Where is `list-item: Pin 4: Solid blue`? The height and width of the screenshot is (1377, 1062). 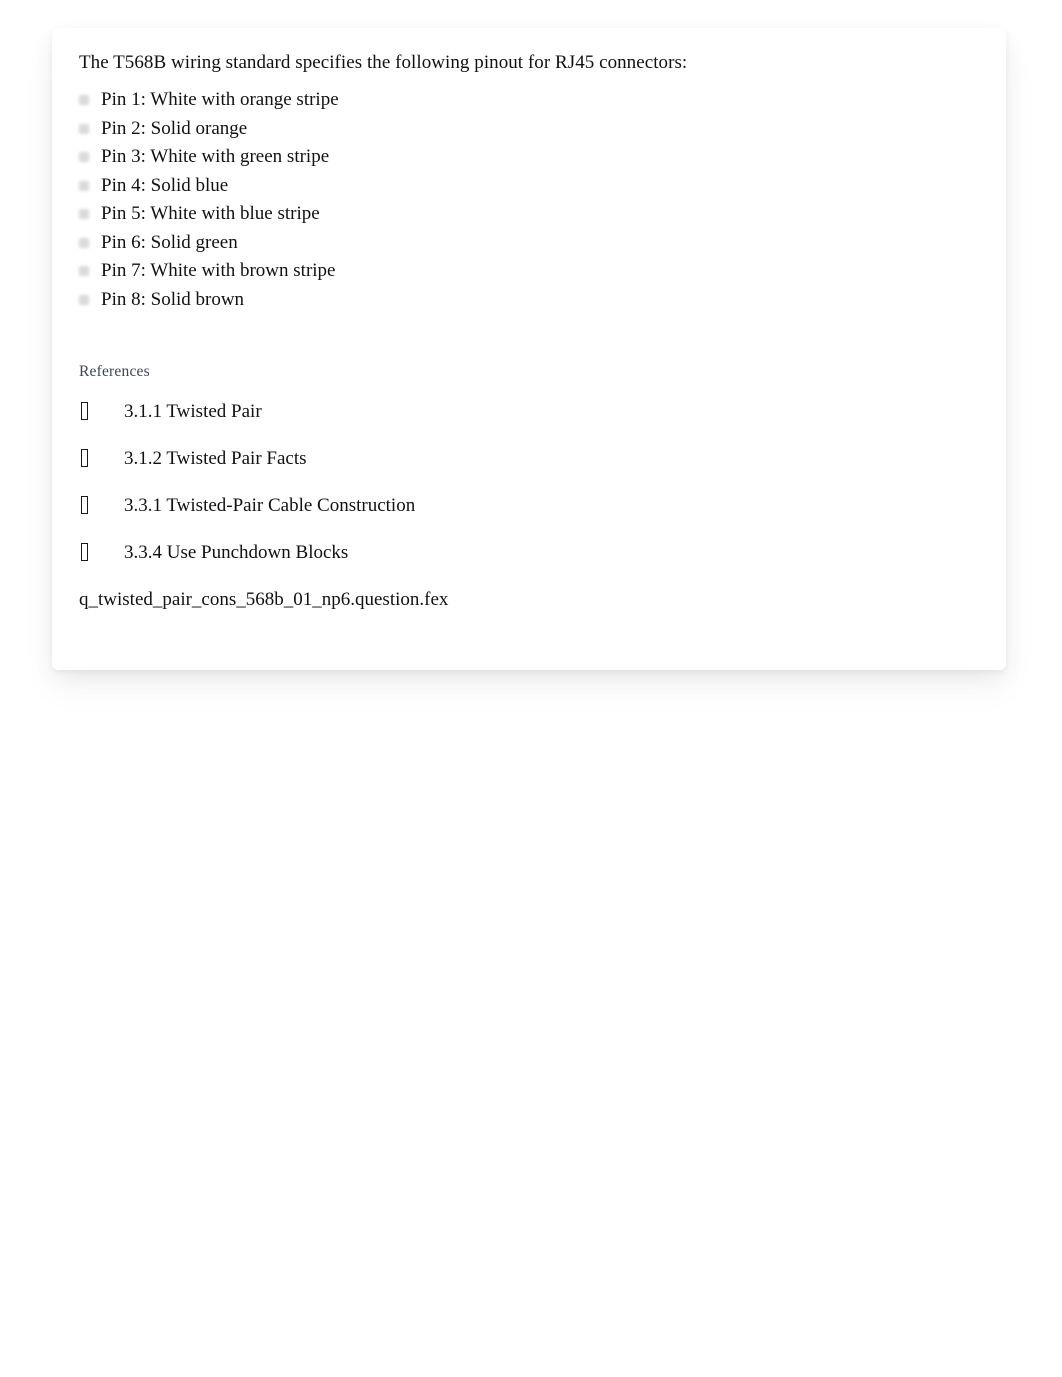
list-item: Pin 4: Solid blue is located at coordinates (530, 186).